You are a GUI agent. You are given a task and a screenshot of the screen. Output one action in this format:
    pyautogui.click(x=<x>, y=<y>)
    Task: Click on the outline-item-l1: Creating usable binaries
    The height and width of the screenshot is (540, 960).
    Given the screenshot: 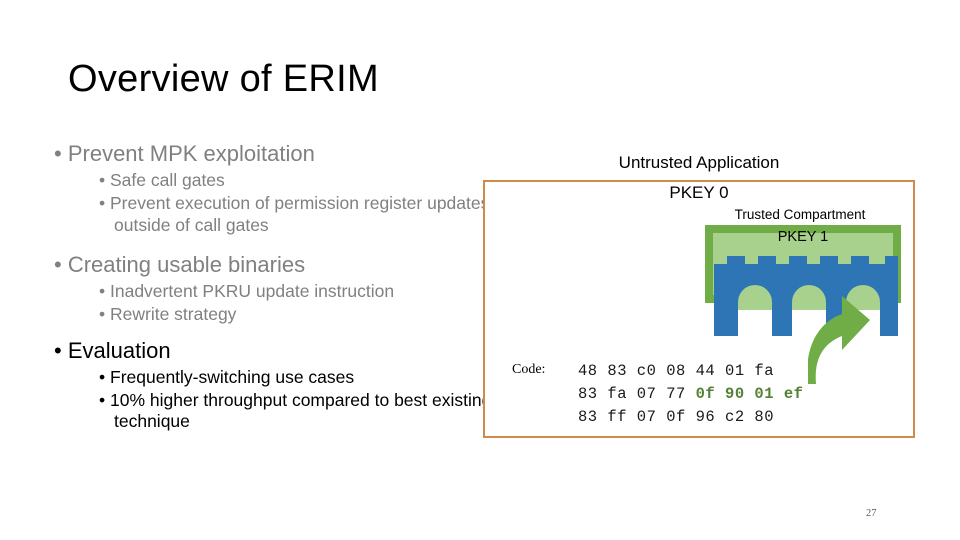 What is the action you would take?
    pyautogui.click(x=278, y=265)
    